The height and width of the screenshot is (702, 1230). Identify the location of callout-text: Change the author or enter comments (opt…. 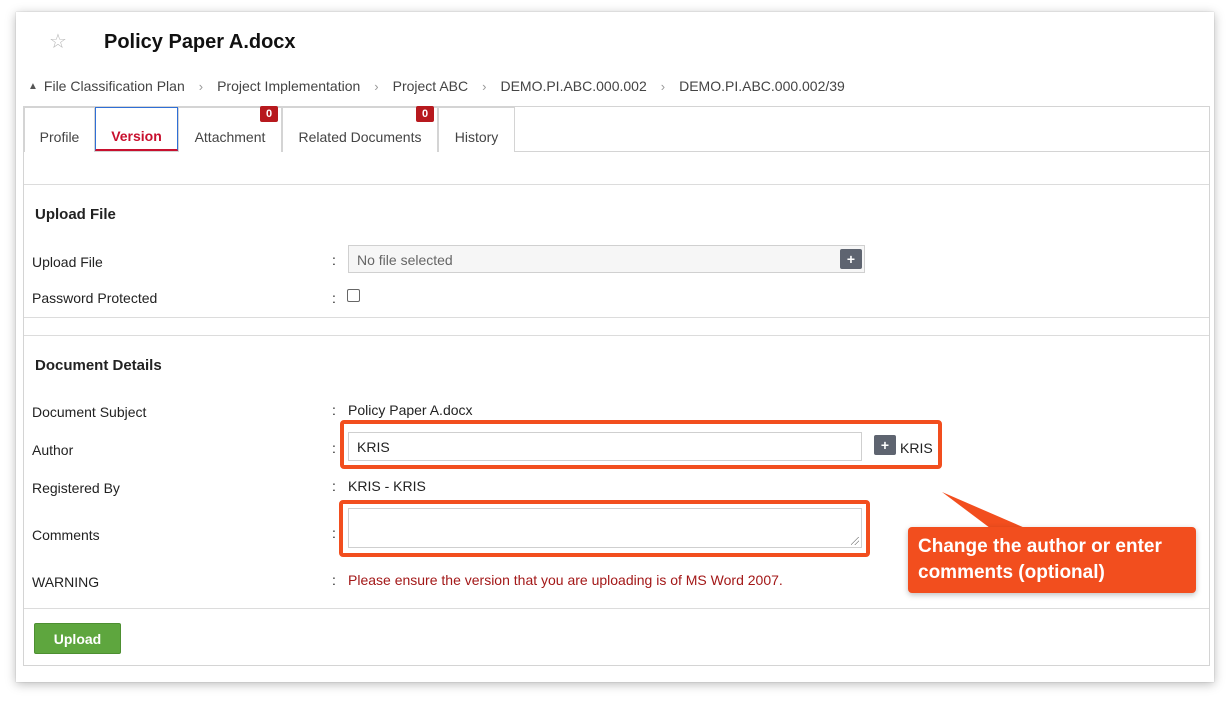
(1040, 559).